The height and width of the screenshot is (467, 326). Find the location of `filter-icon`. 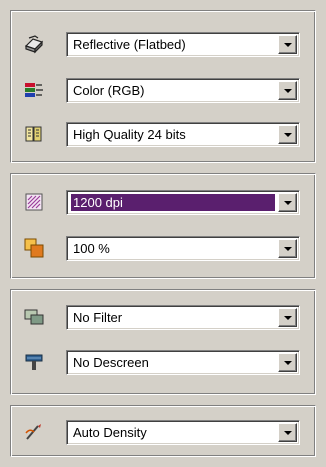

filter-icon is located at coordinates (34, 317).